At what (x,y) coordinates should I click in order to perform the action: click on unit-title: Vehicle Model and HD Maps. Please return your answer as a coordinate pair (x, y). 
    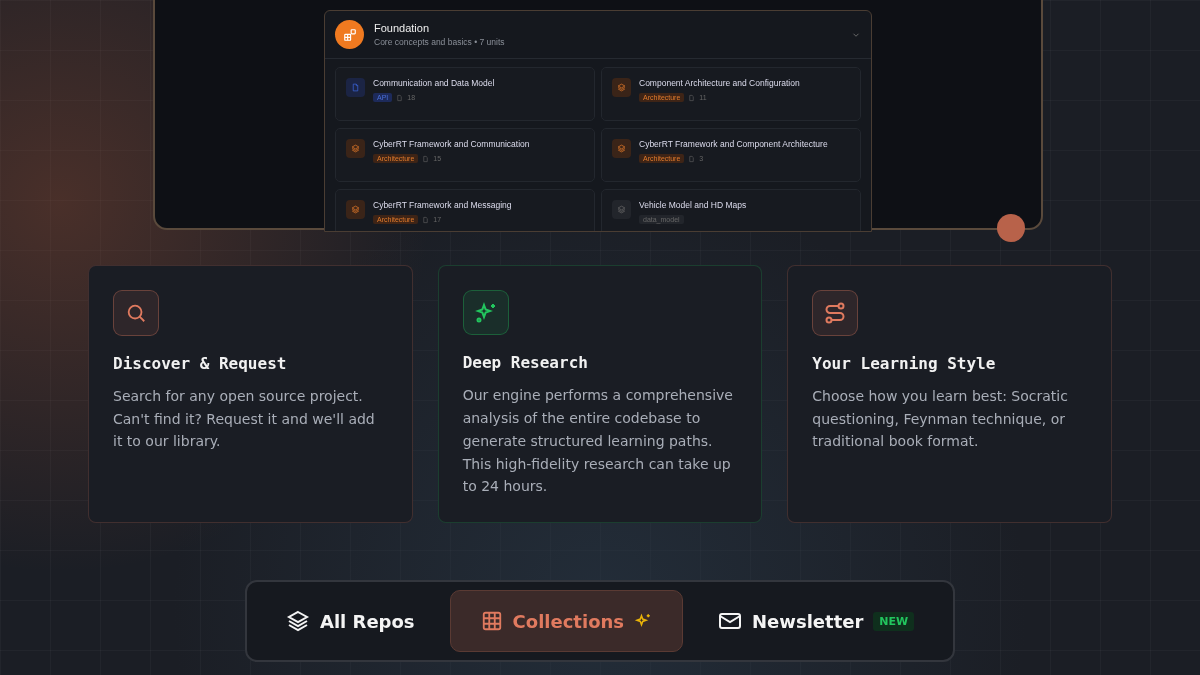
    Looking at the image, I should click on (693, 205).